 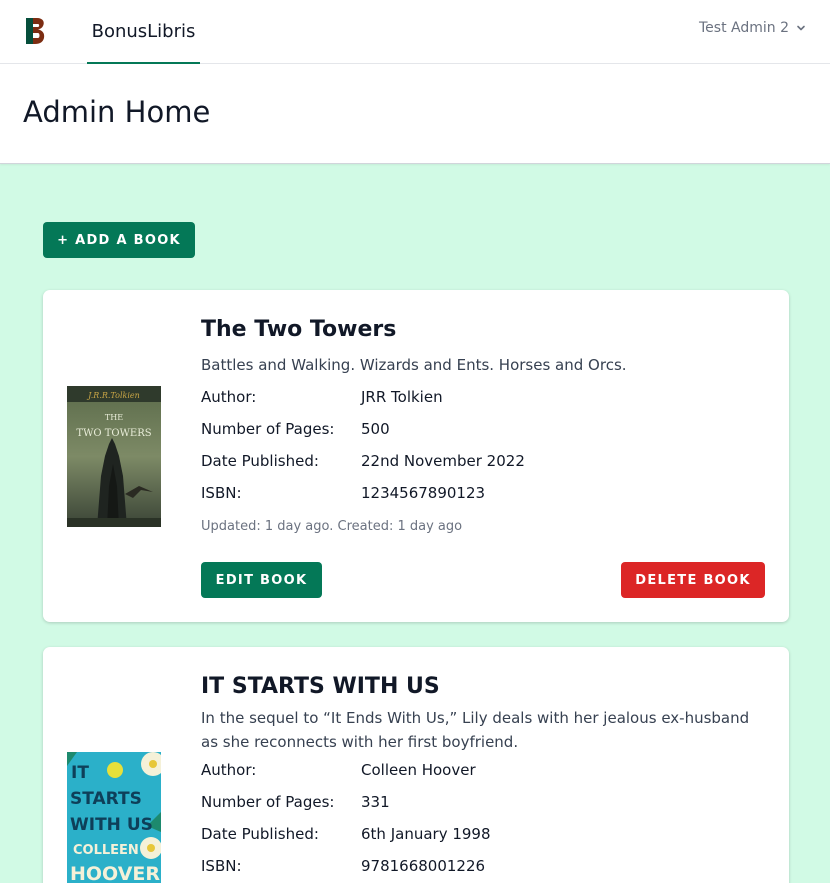 What do you see at coordinates (483, 770) in the screenshot?
I see `book-author-row: Author: Colleen Hoover` at bounding box center [483, 770].